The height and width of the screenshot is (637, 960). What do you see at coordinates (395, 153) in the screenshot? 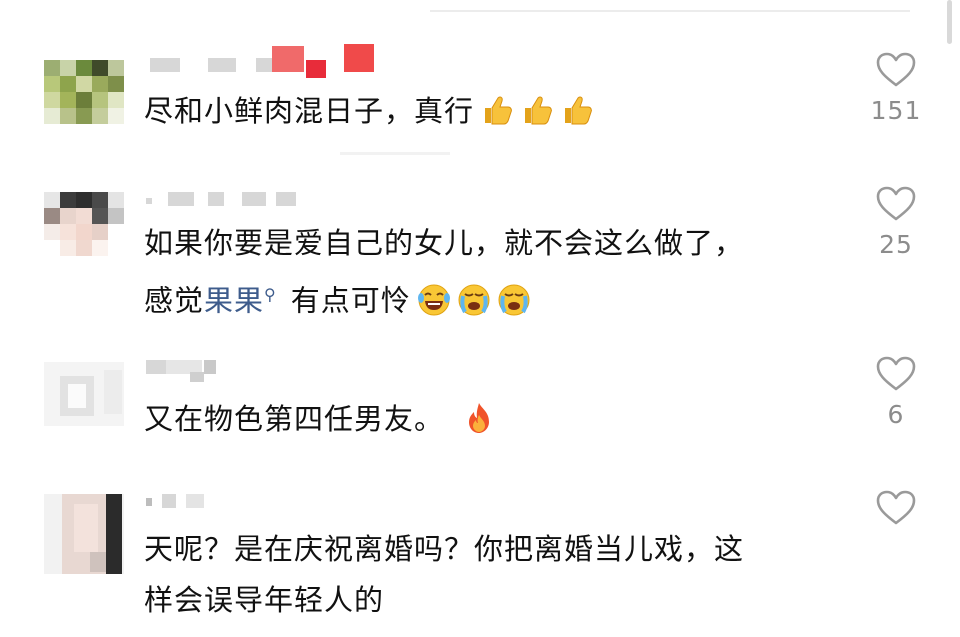
I see `comment-divider` at bounding box center [395, 153].